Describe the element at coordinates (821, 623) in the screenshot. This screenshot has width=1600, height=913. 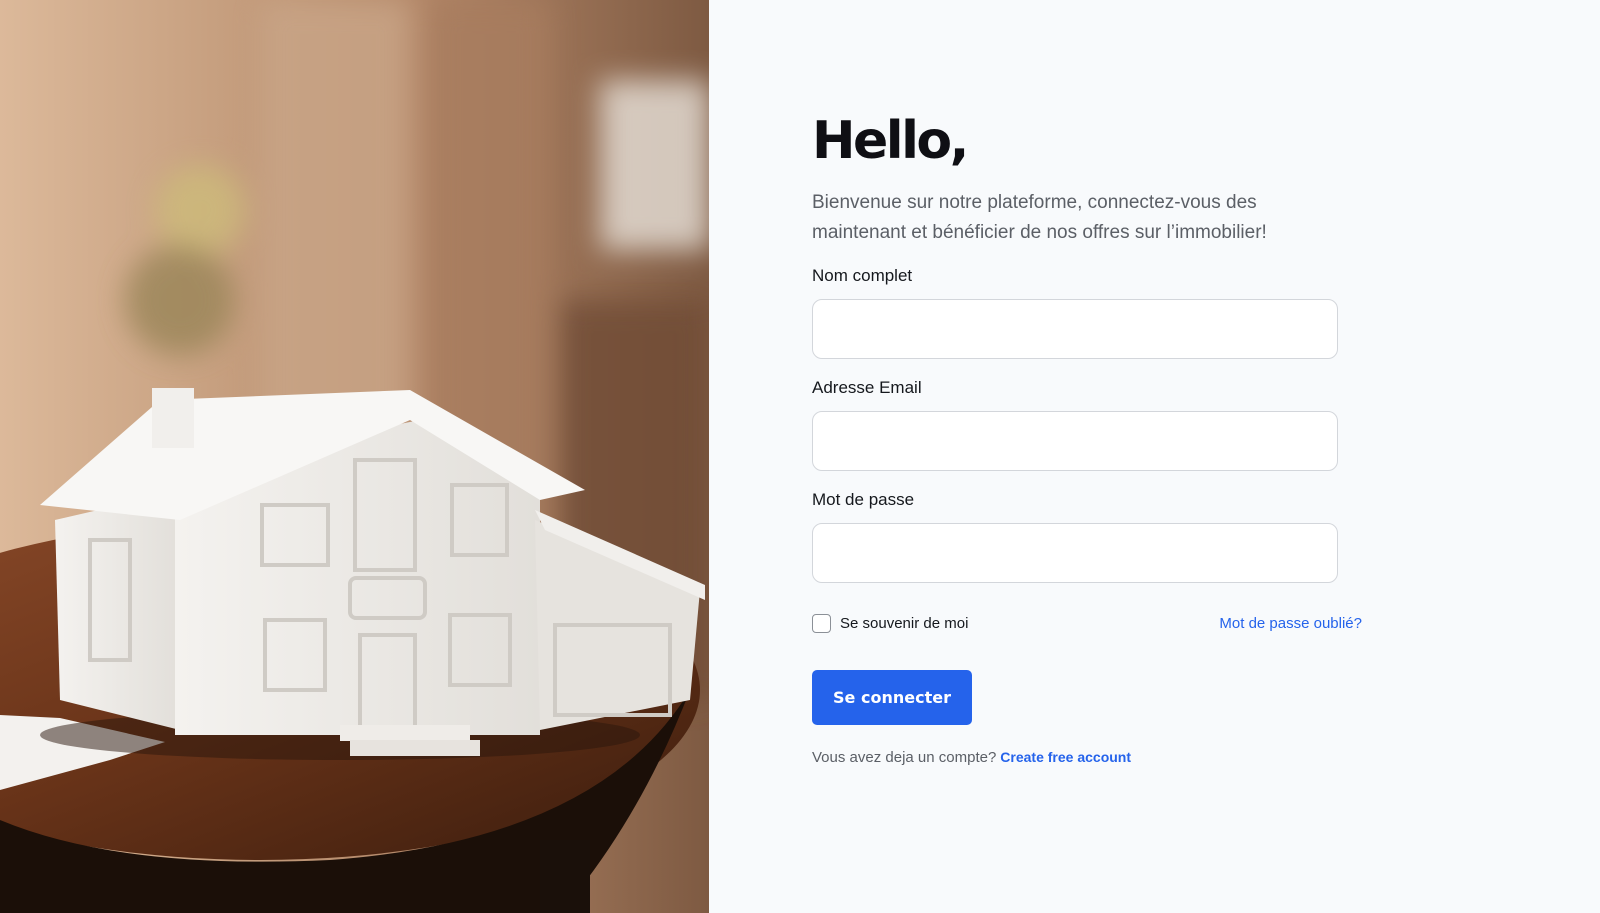
I see `remember-me-checkbox` at that location.